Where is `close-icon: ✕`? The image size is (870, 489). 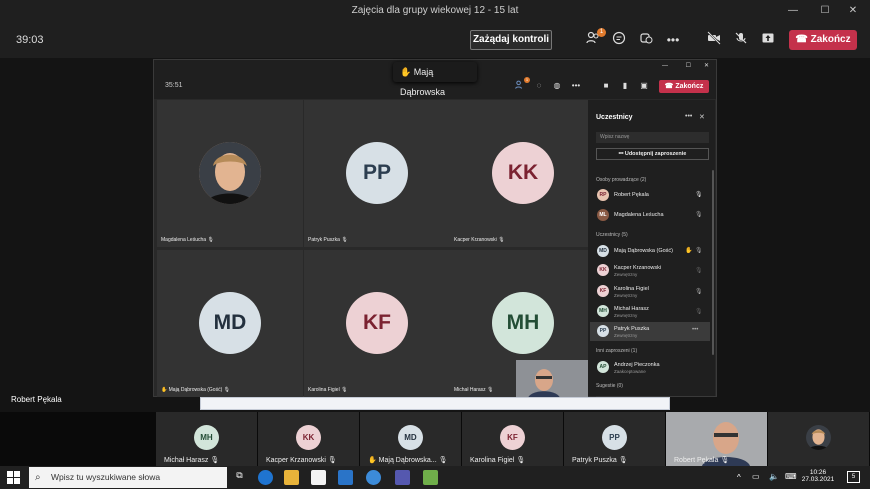
close-icon: ✕ is located at coordinates (853, 11).